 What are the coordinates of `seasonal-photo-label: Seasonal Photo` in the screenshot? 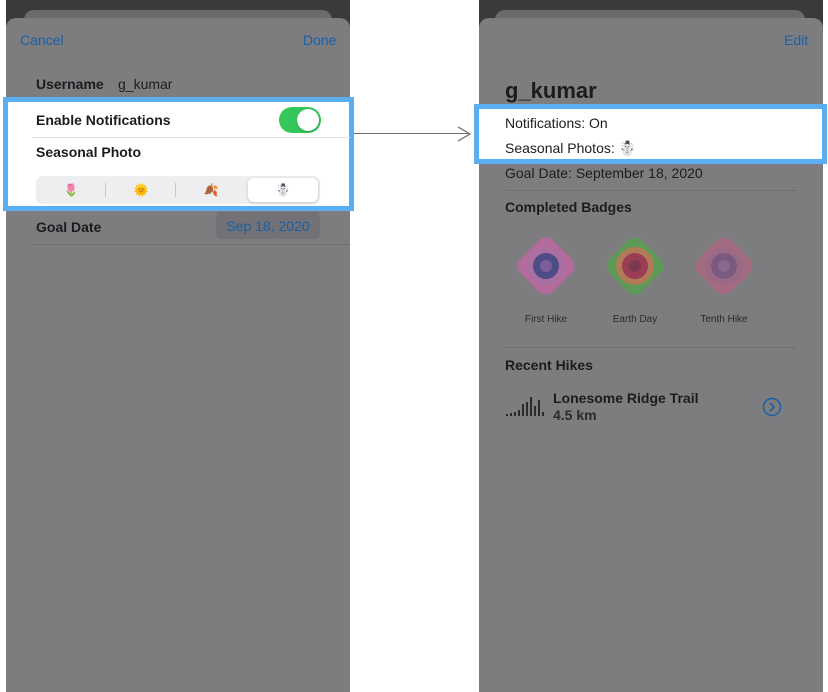 It's located at (89, 152).